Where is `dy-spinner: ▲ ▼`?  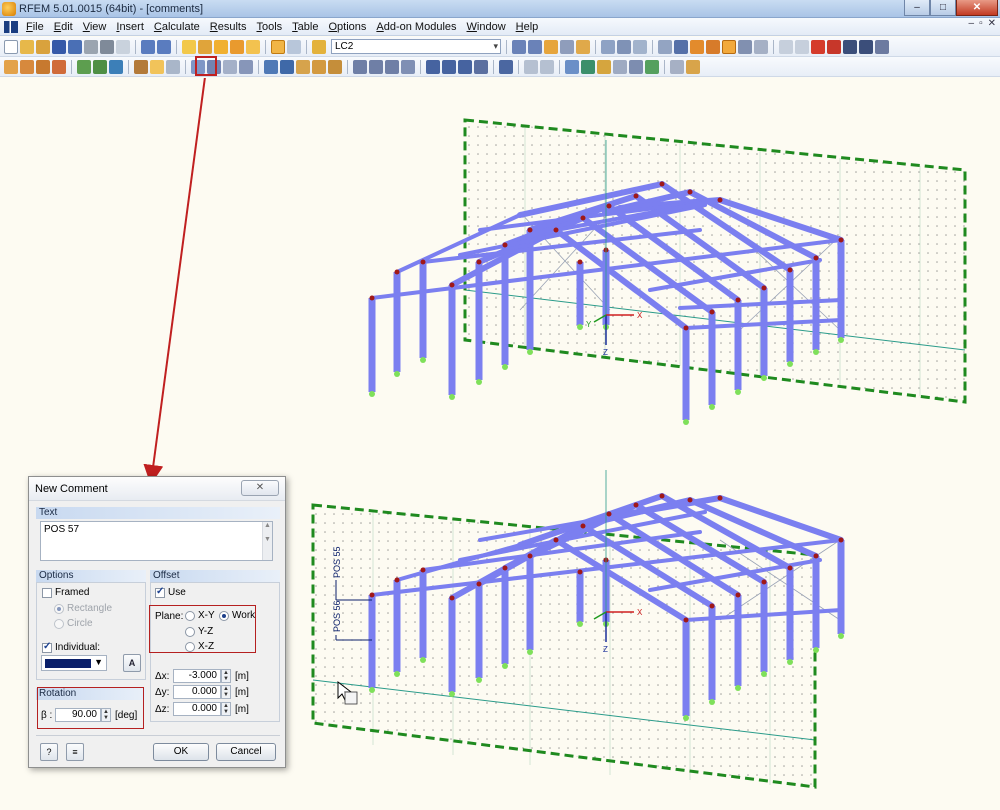
dy-spinner: ▲ ▼ is located at coordinates (226, 692).